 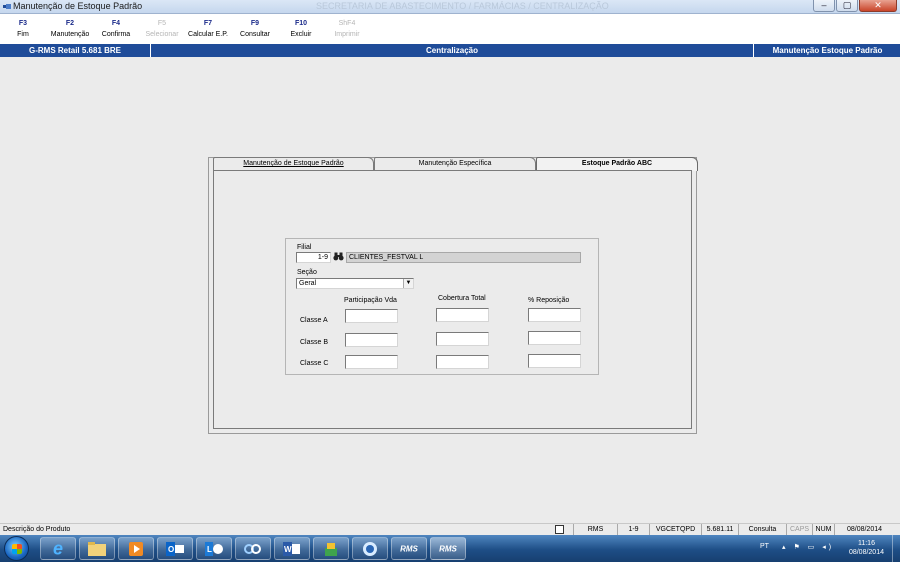 What do you see at coordinates (675, 529) in the screenshot?
I see `status-program: VGCETQPD` at bounding box center [675, 529].